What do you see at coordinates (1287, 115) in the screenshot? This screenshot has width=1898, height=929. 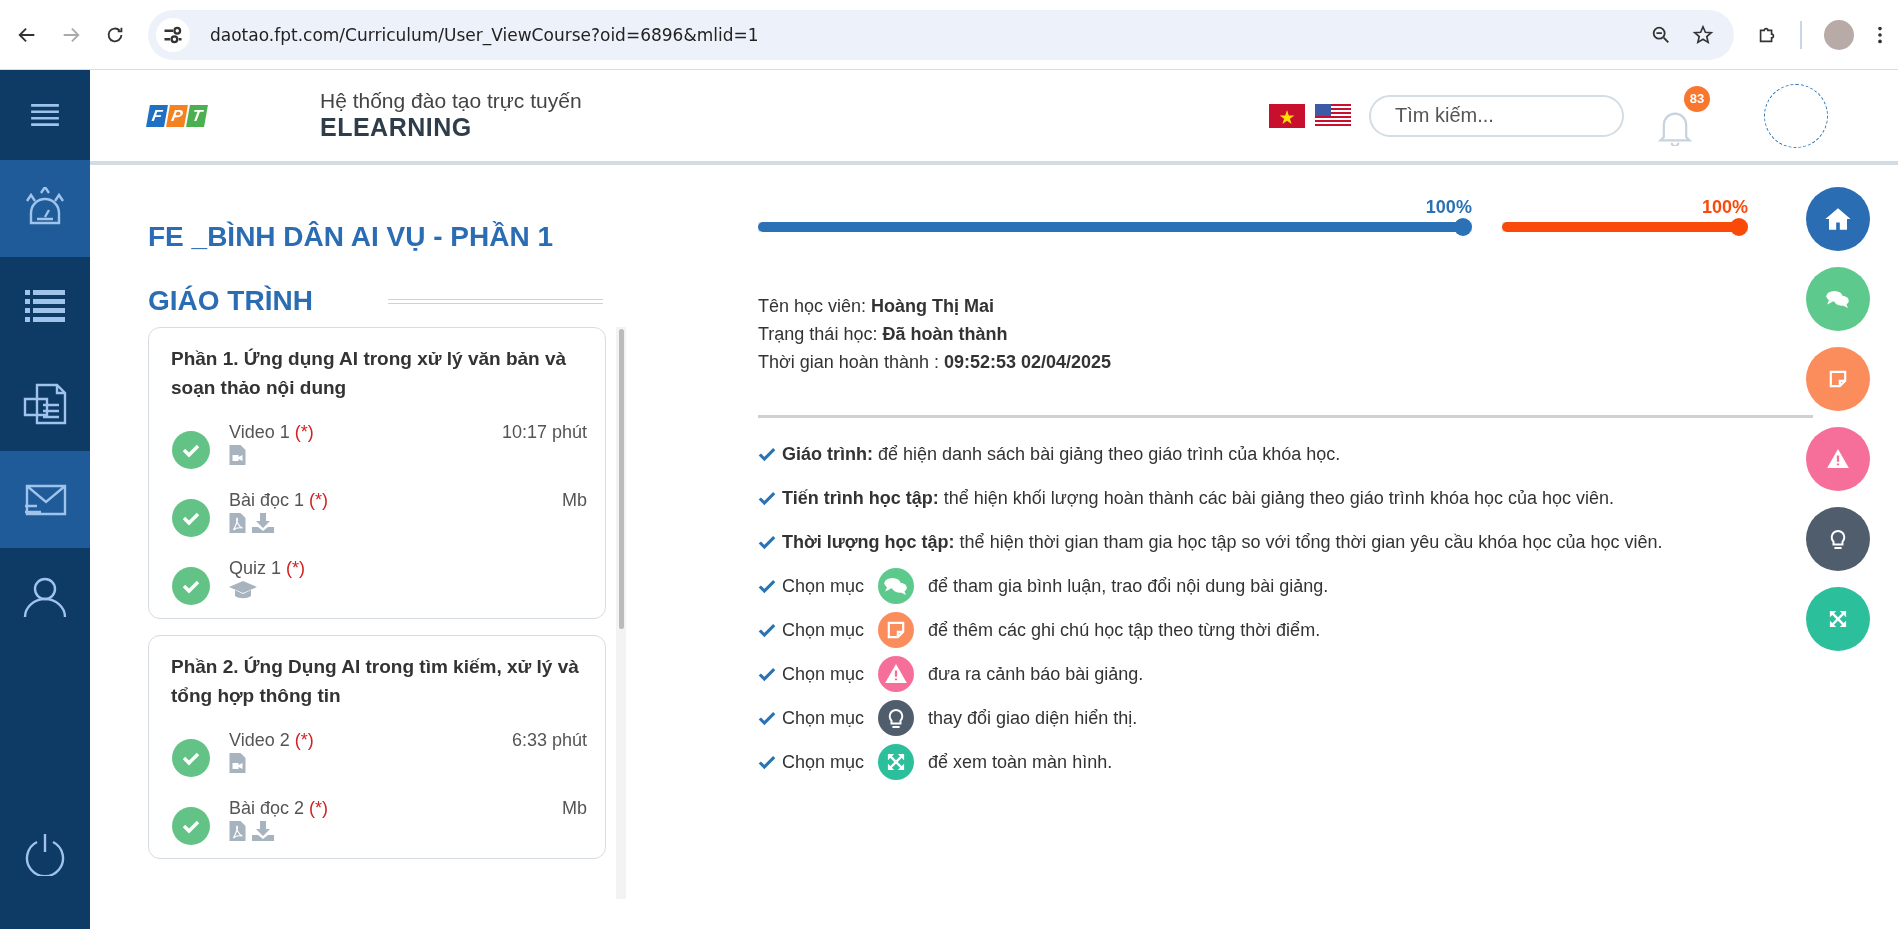 I see `vietnam-flag-icon` at bounding box center [1287, 115].